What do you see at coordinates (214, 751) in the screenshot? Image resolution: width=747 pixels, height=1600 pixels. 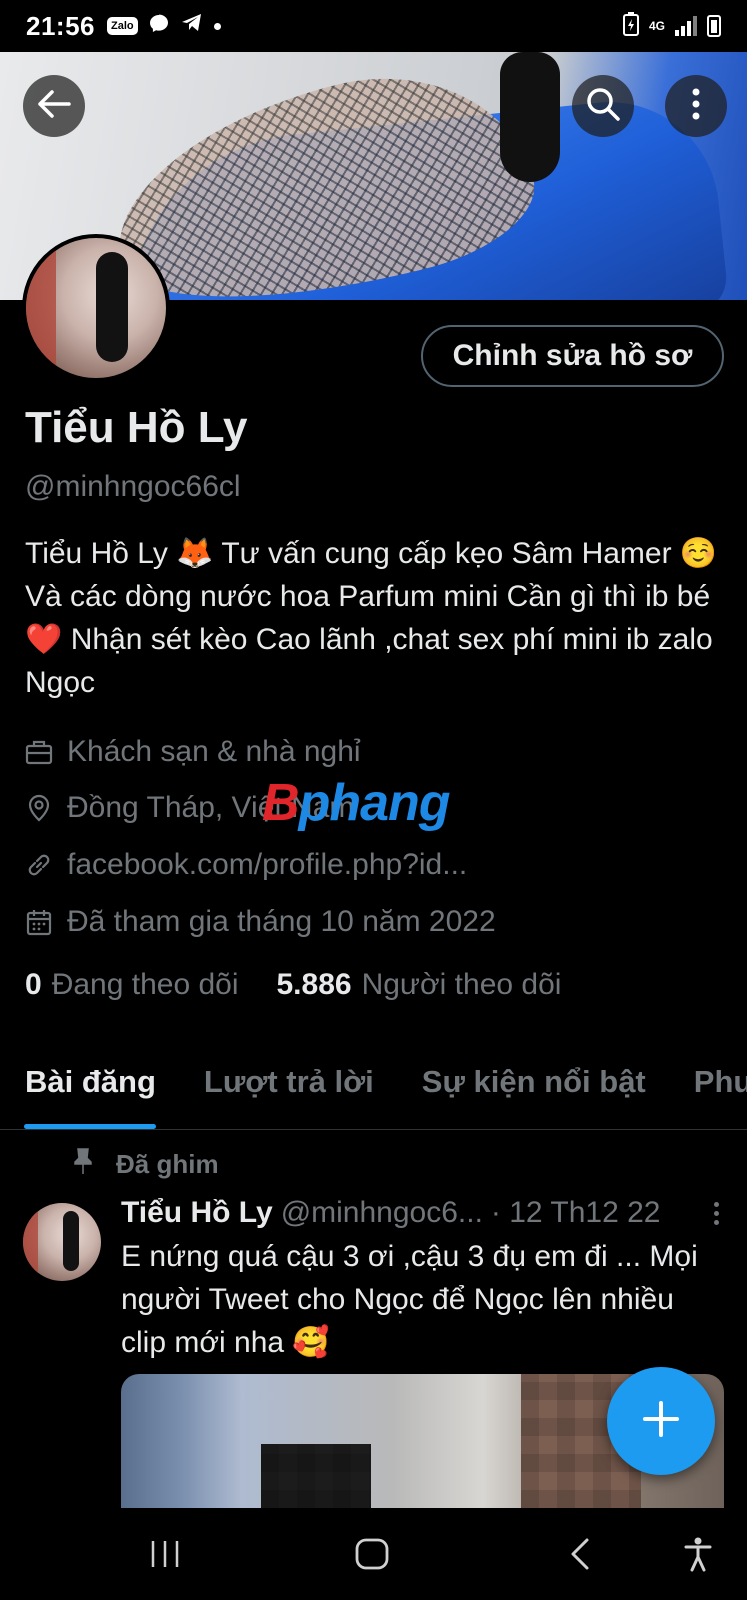 I see `category-text: Khách sạn & nhà nghỉ` at bounding box center [214, 751].